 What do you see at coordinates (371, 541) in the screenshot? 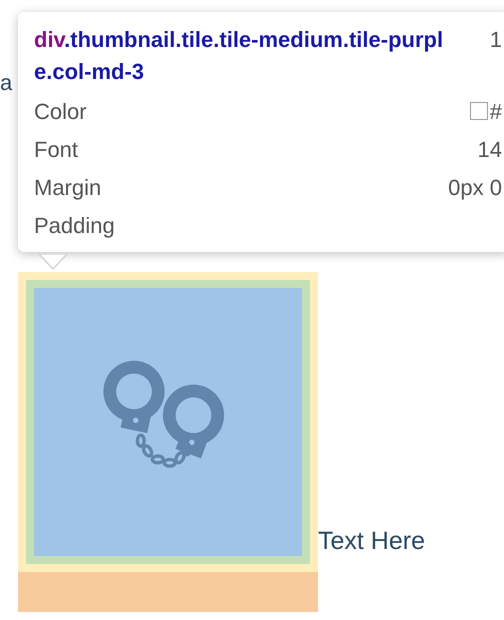
I see `tile-caption: Text Here` at bounding box center [371, 541].